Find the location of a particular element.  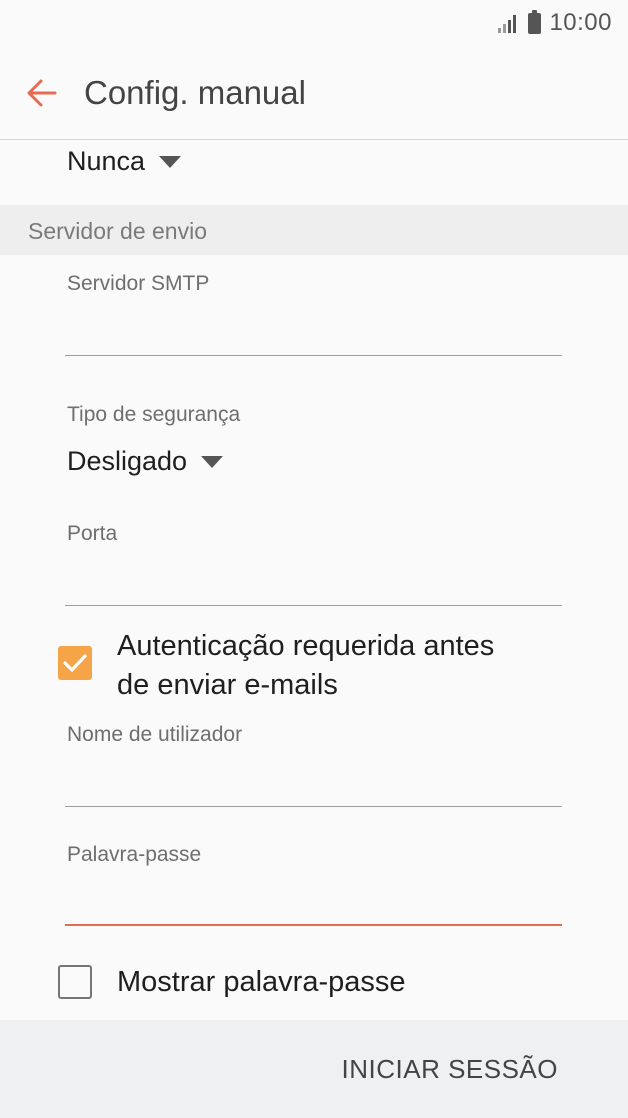

page-title: Config. manual is located at coordinates (195, 92).